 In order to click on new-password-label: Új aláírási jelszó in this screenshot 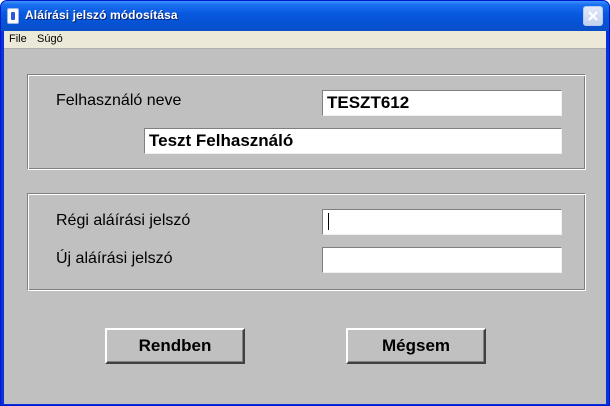, I will do `click(114, 258)`.